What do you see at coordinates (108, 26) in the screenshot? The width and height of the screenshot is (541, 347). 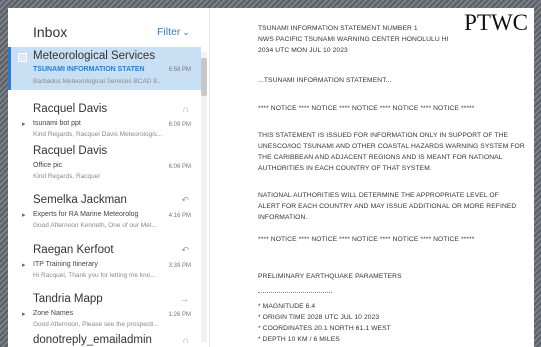 I see `message-list-header: Inbox Filter ⌄` at bounding box center [108, 26].